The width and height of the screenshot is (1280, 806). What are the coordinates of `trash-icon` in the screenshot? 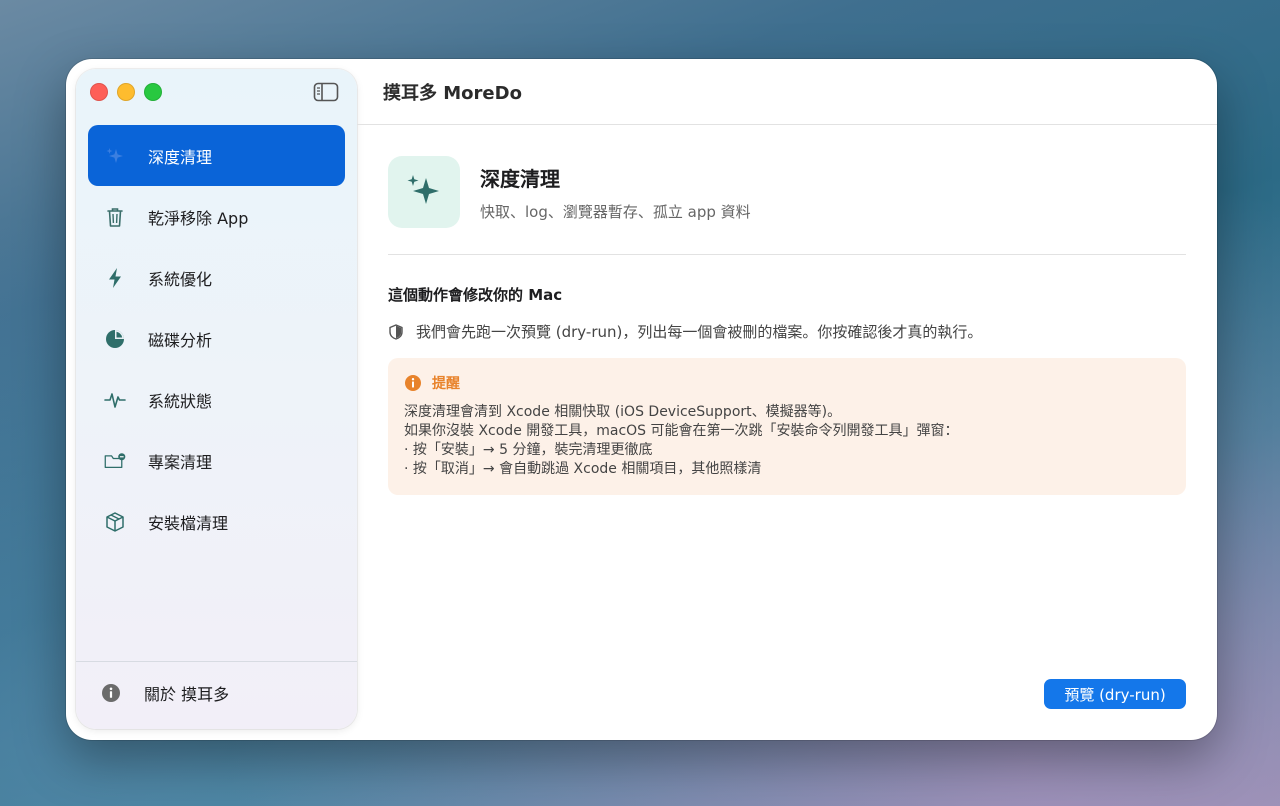 It's located at (115, 217).